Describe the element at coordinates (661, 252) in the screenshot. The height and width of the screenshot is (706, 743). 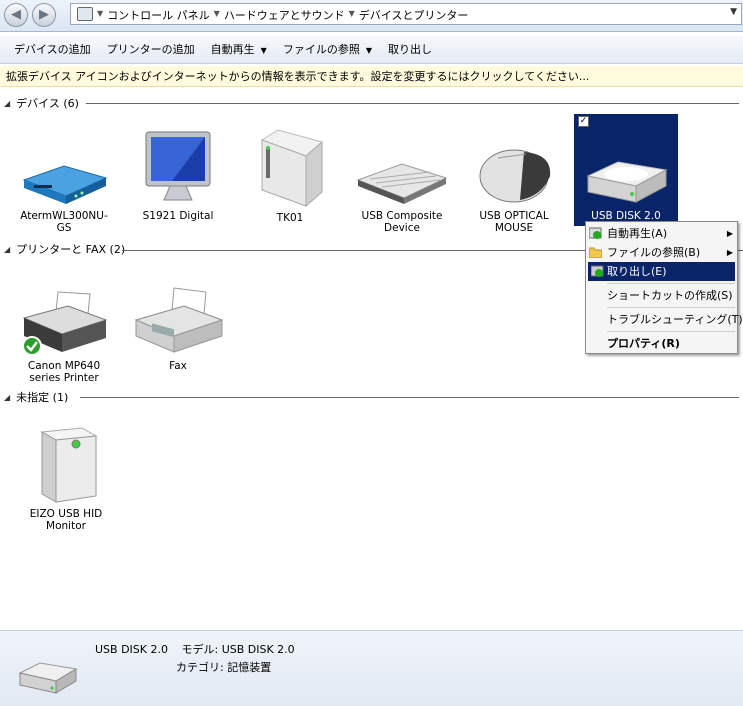
I see `menu-item-browse-files: ファイルの参照(B) ▶` at that location.